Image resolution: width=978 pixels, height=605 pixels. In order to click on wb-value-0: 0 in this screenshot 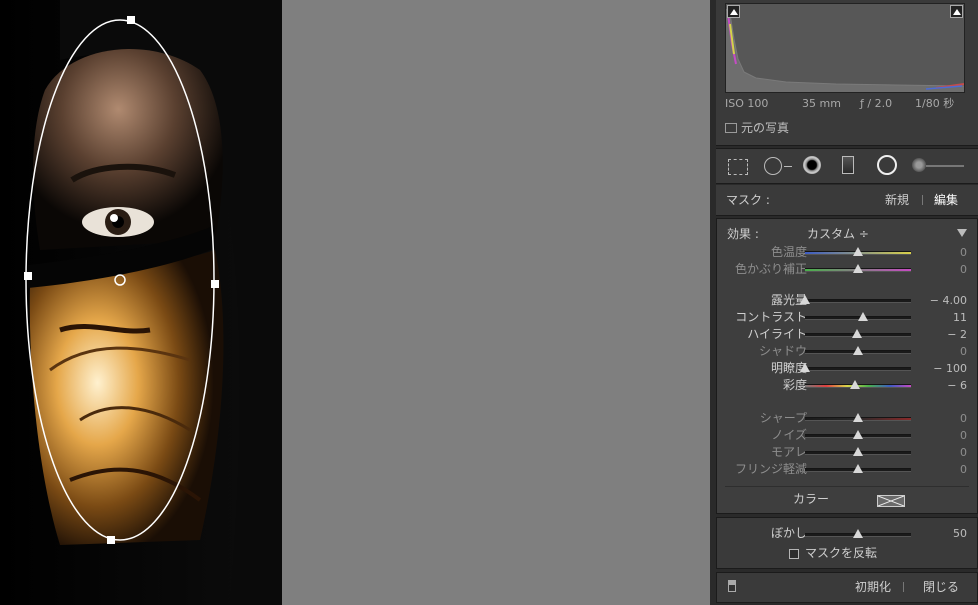, I will do `click(963, 253)`.